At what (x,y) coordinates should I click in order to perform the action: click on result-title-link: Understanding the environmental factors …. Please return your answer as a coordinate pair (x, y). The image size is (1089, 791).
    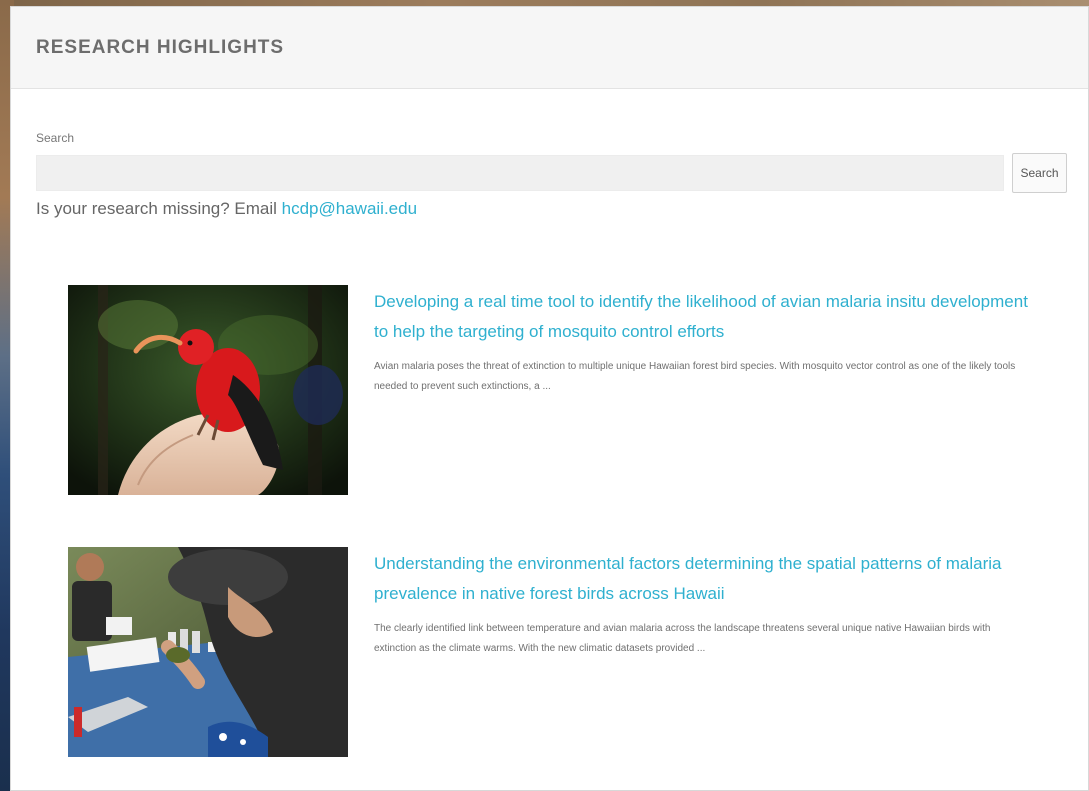
    Looking at the image, I should click on (701, 579).